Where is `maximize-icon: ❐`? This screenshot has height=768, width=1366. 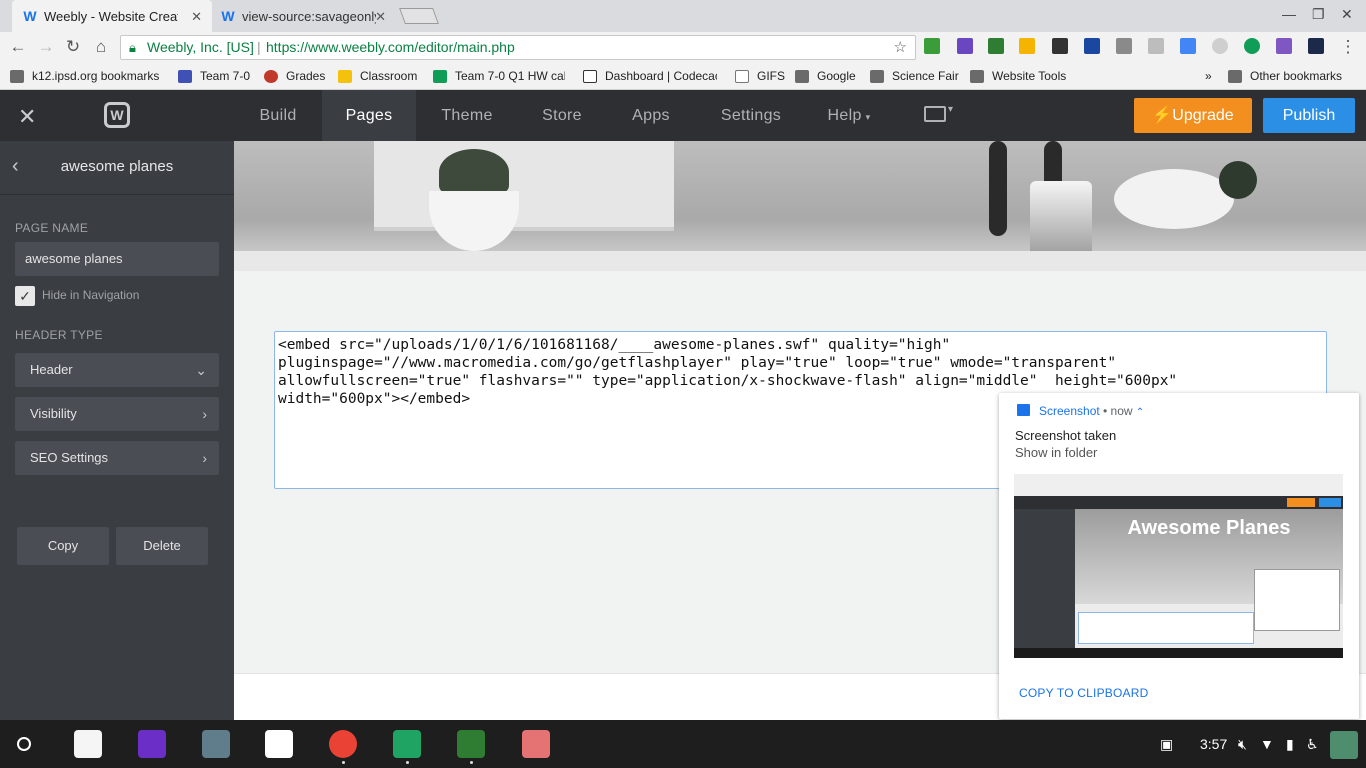 maximize-icon: ❐ is located at coordinates (1318, 14).